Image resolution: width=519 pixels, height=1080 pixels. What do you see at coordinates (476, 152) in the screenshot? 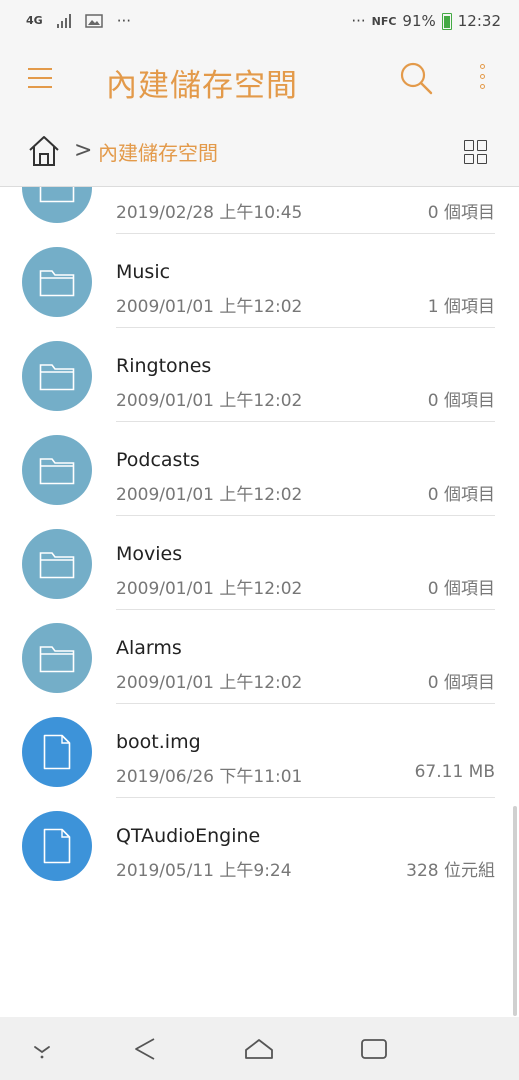
I see `grid-view-icon` at bounding box center [476, 152].